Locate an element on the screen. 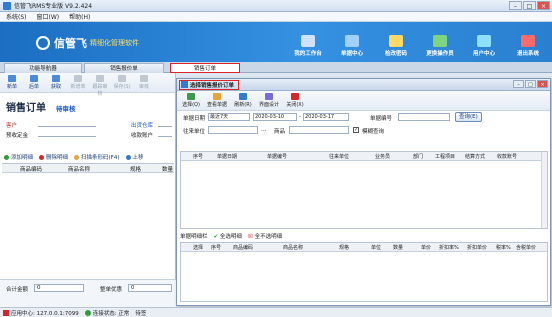 The width and height of the screenshot is (552, 317). prepaid-input is located at coordinates (67, 133).